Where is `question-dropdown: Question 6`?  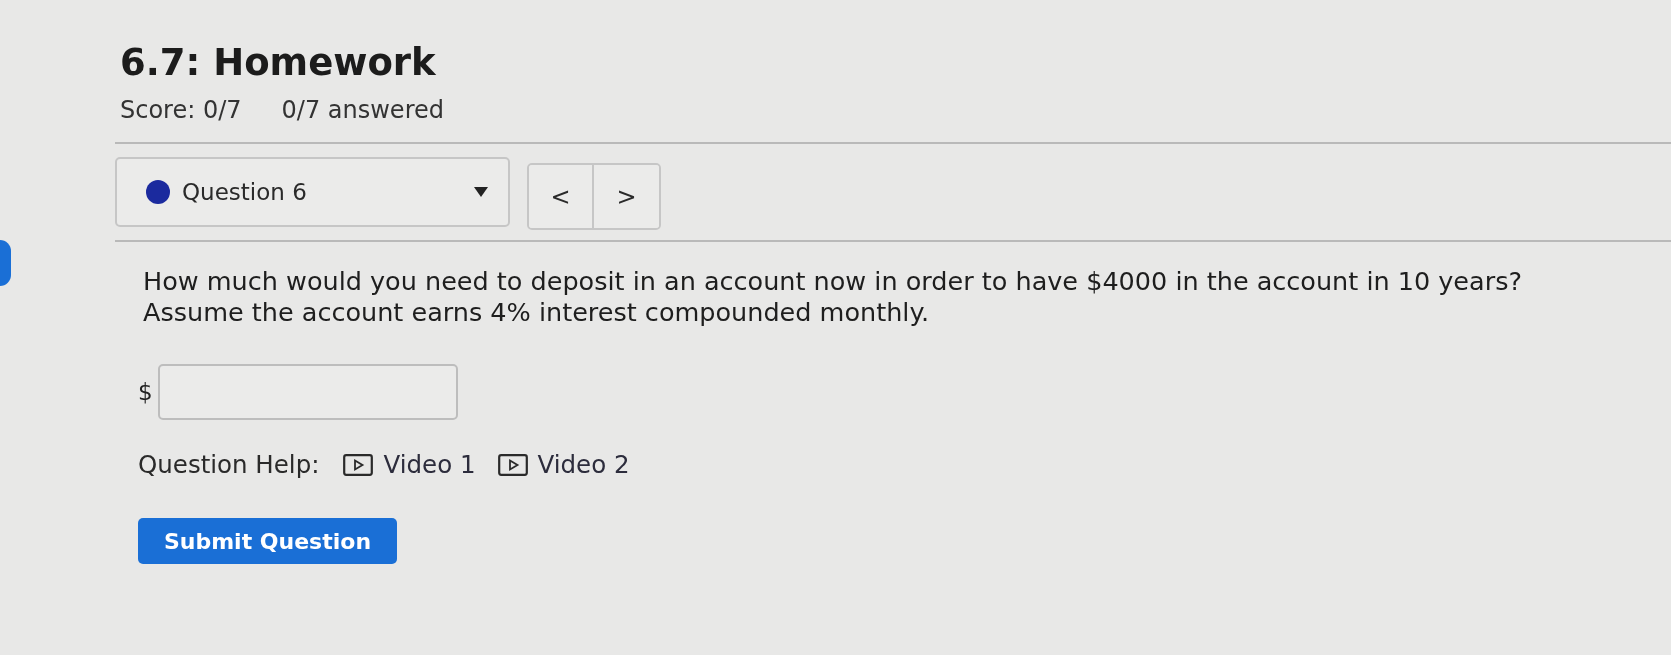 question-dropdown: Question 6 is located at coordinates (312, 192).